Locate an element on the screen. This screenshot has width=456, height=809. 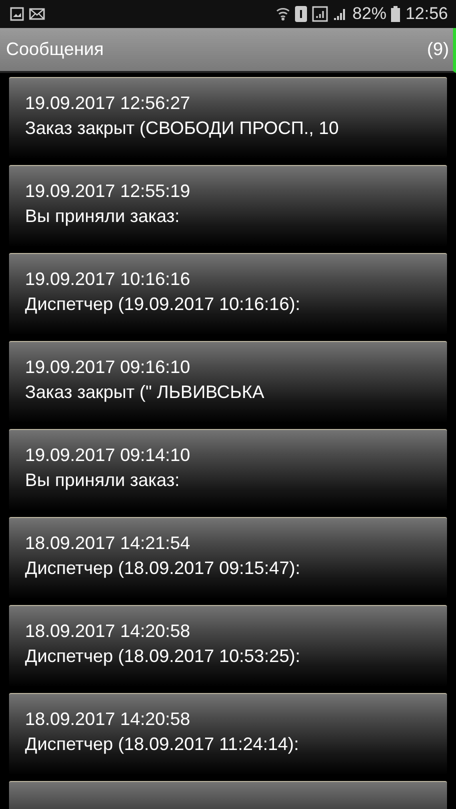
sim-icon is located at coordinates (301, 14).